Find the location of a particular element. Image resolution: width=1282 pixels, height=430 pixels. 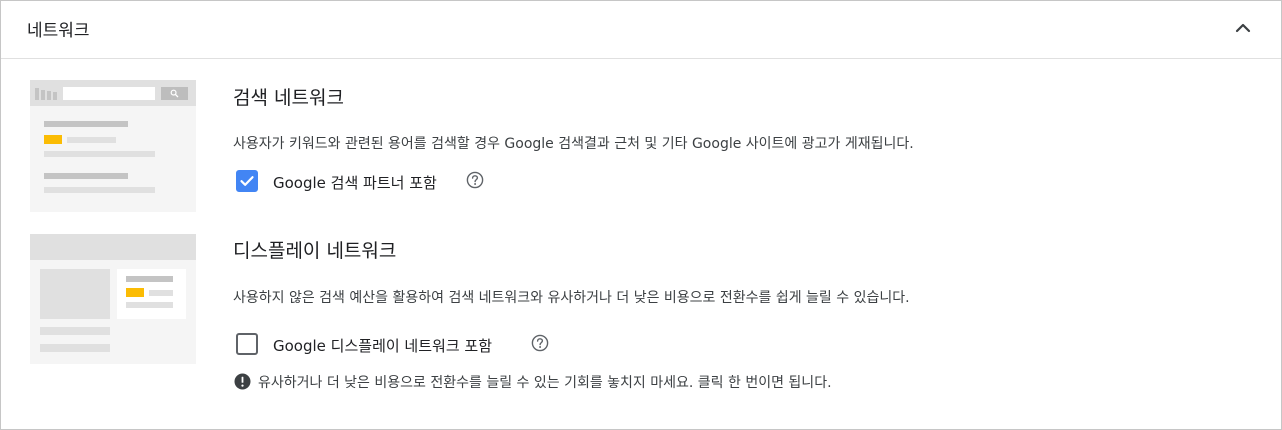

search-partners-label: Google 검색 파트너 포함 is located at coordinates (355, 182).